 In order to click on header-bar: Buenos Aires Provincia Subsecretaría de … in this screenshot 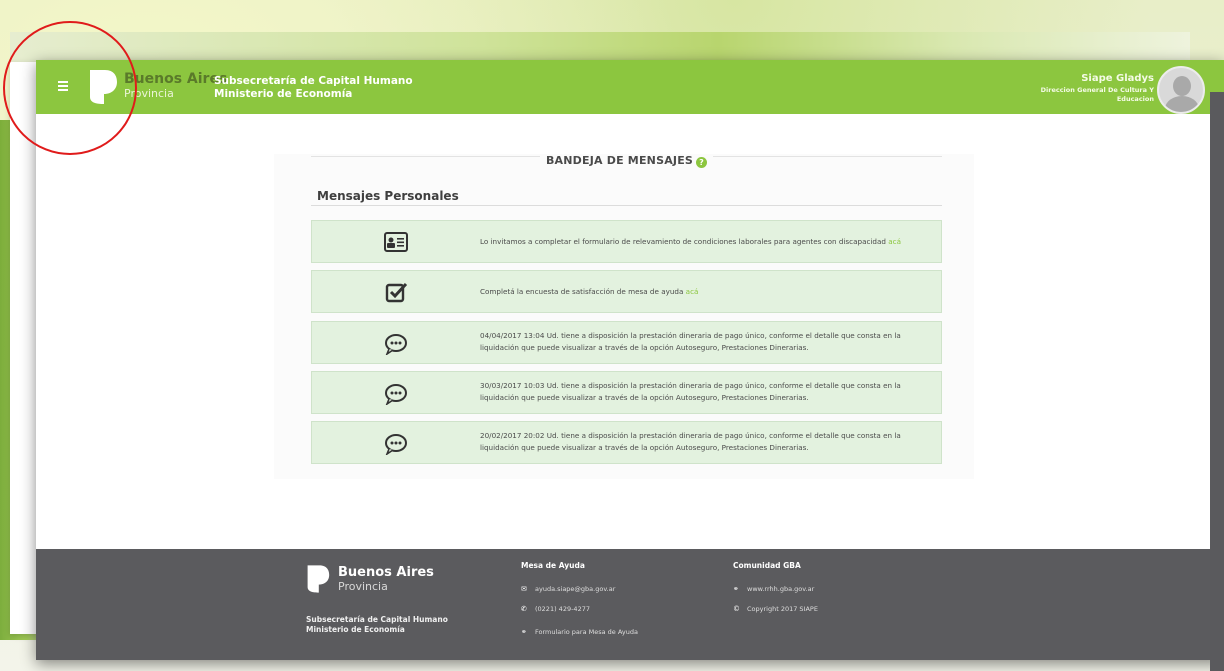, I will do `click(630, 87)`.